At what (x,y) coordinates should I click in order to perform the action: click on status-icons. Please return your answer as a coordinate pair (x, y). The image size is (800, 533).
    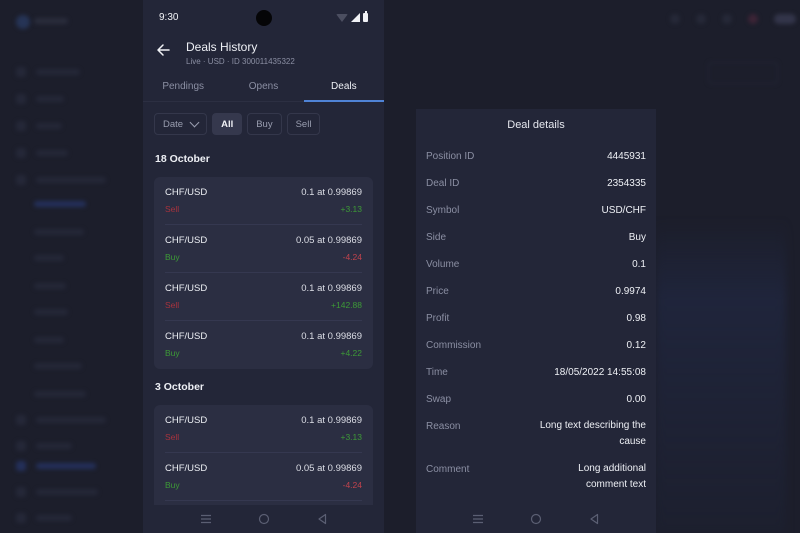
    Looking at the image, I should click on (352, 16).